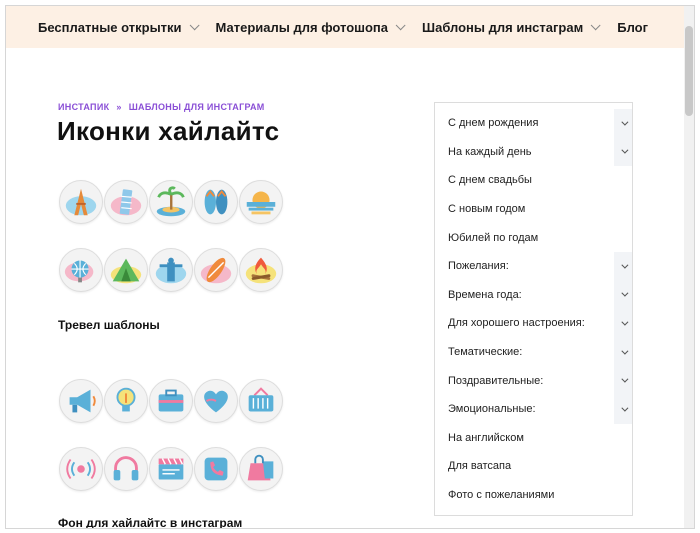 This screenshot has height=533, width=700. I want to click on sidebar-item-emotional: Эмоциональные:, so click(533, 409).